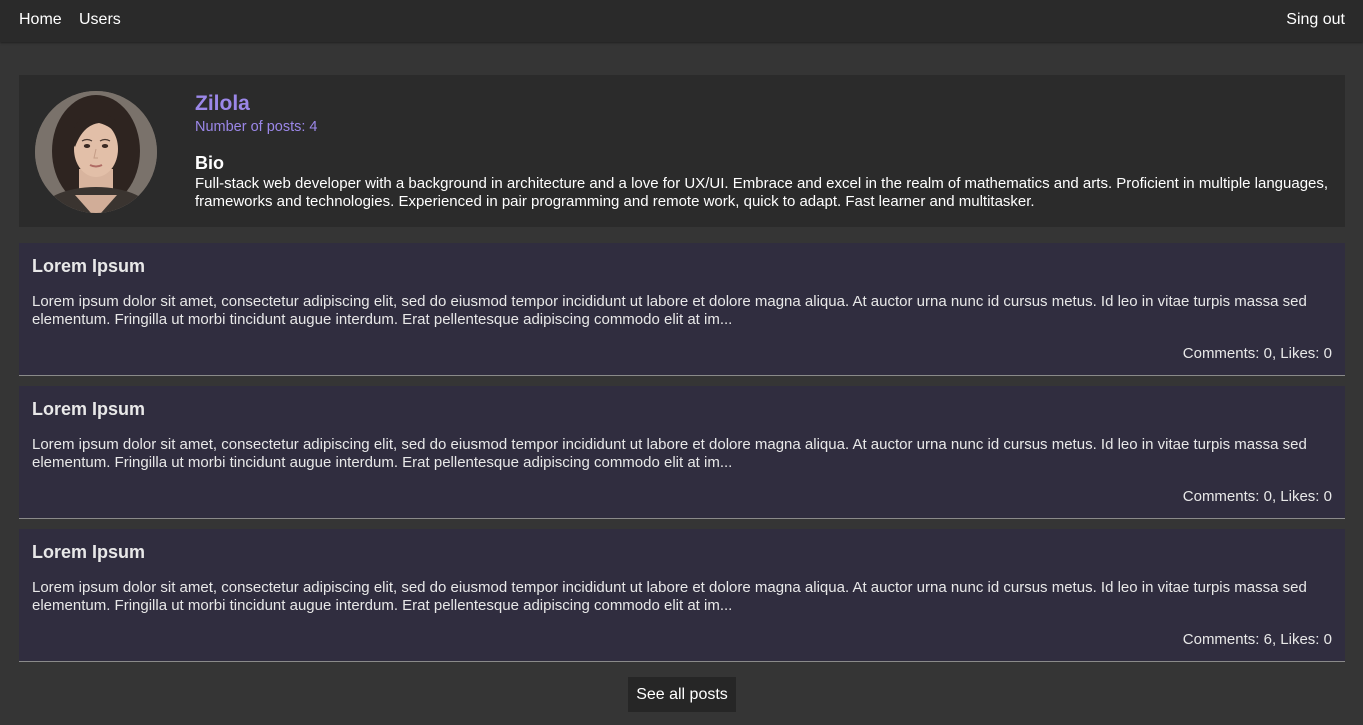 This screenshot has width=1363, height=725. What do you see at coordinates (100, 20) in the screenshot?
I see `nav-users-link: Users` at bounding box center [100, 20].